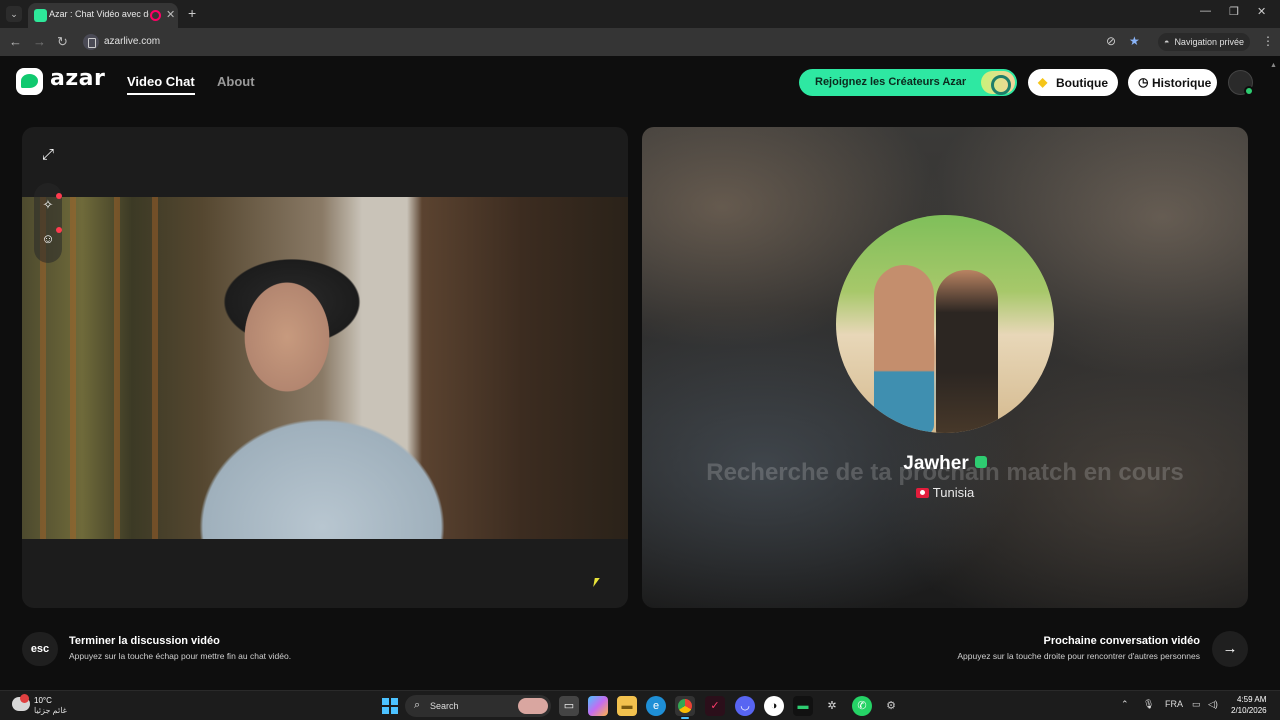 The width and height of the screenshot is (1280, 720). I want to click on taskbar-search-label: Search, so click(444, 706).